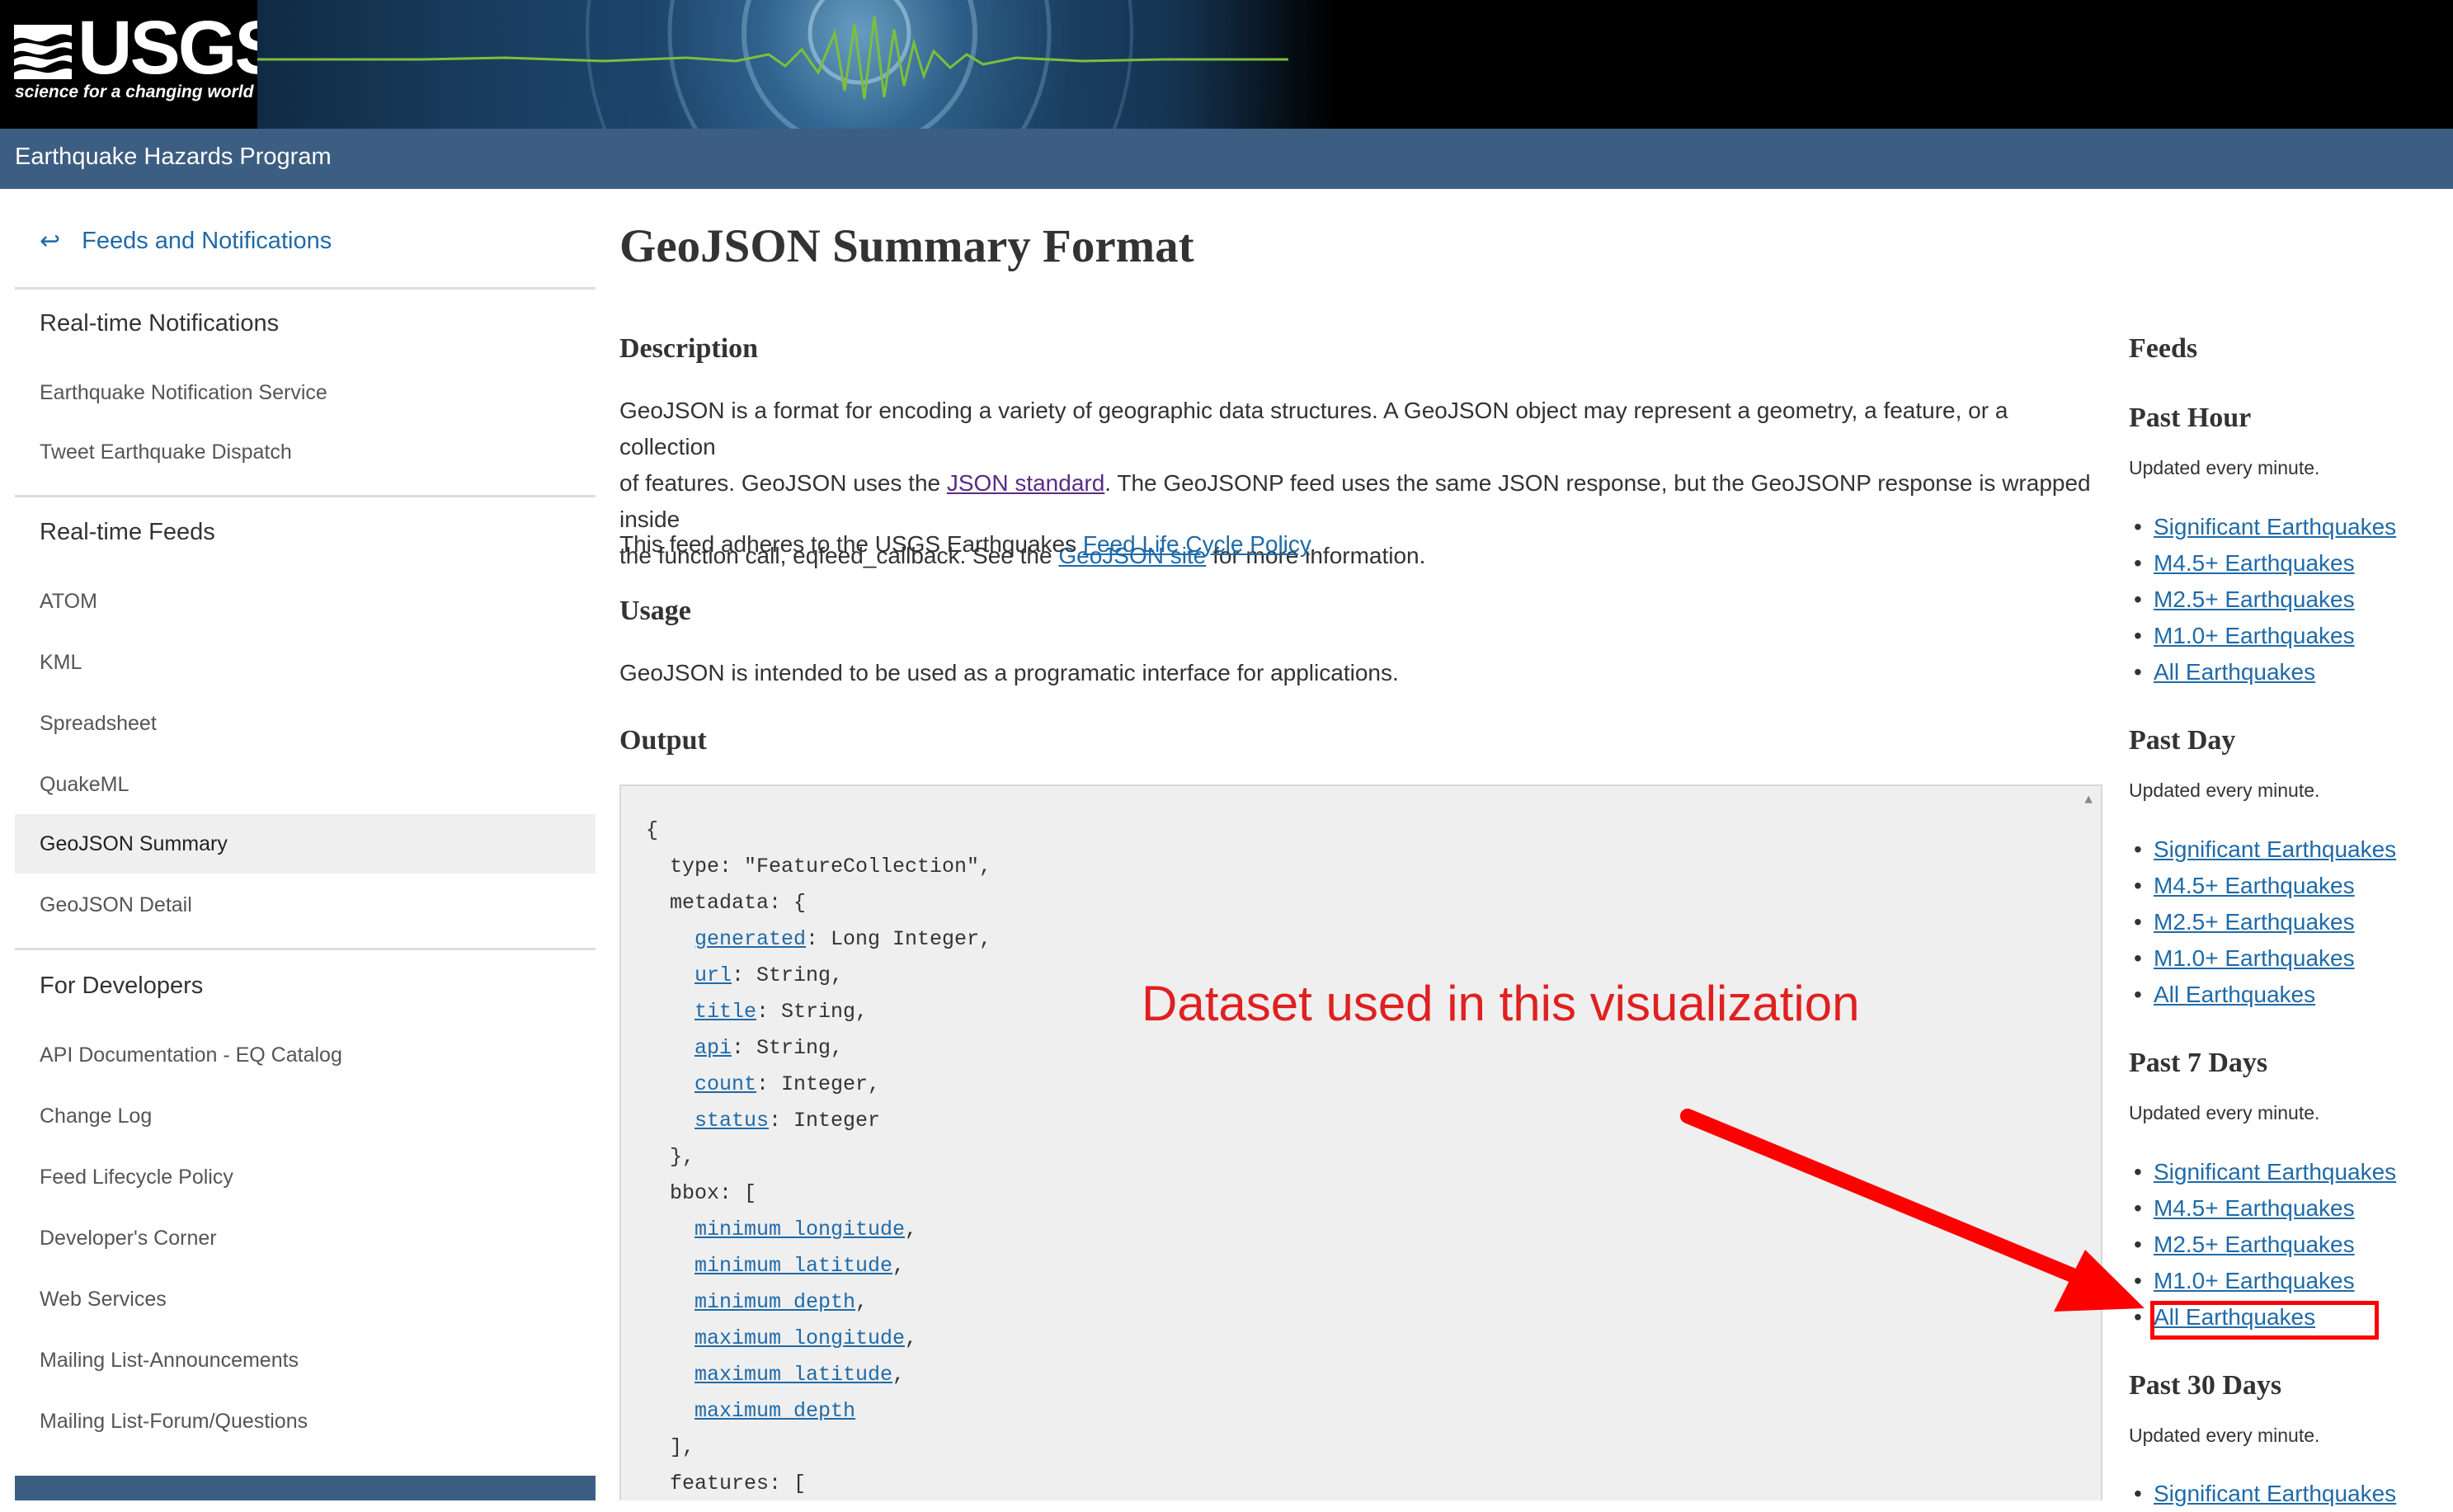 This screenshot has width=2453, height=1512. What do you see at coordinates (713, 1048) in the screenshot?
I see `api-link: api` at bounding box center [713, 1048].